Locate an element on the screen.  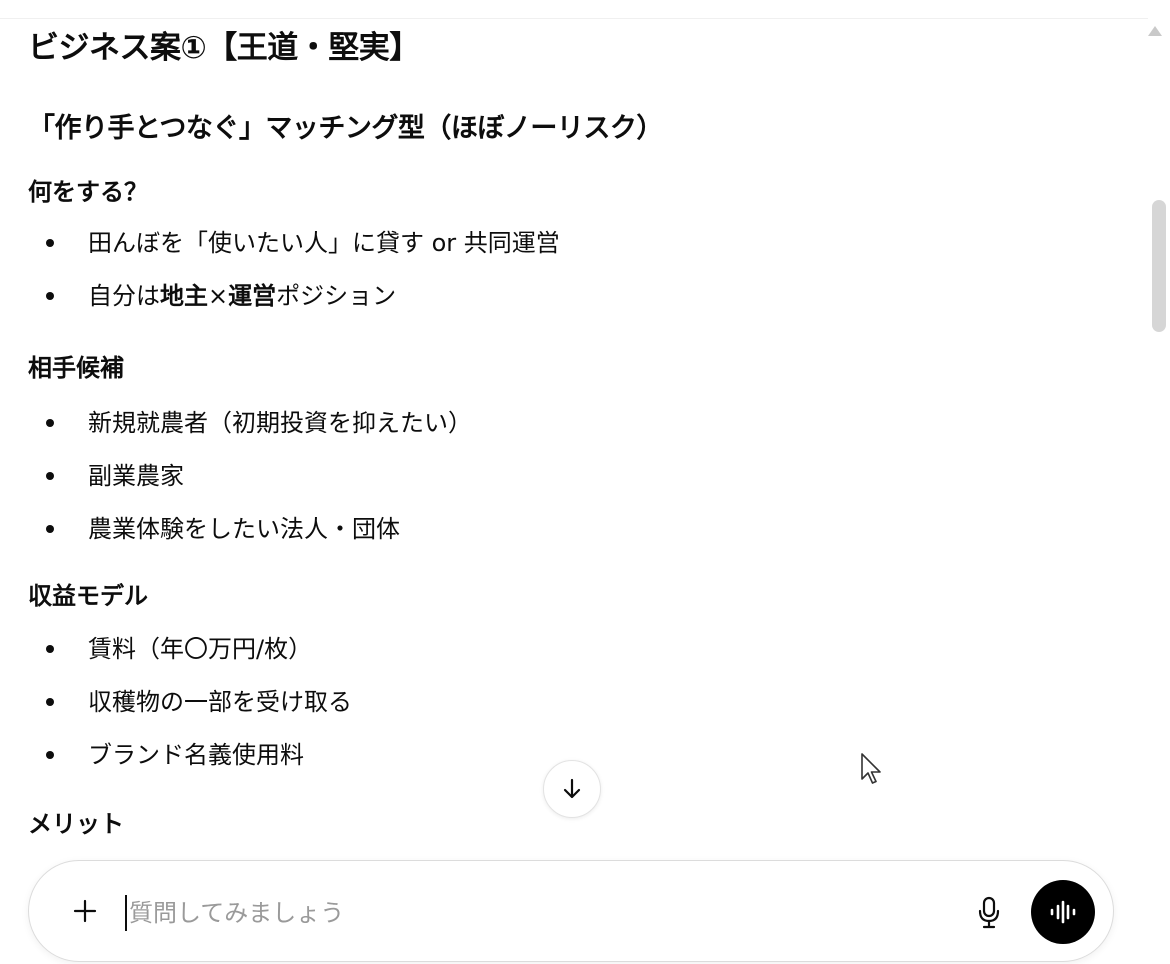
scrollbar-thumb is located at coordinates (1159, 266).